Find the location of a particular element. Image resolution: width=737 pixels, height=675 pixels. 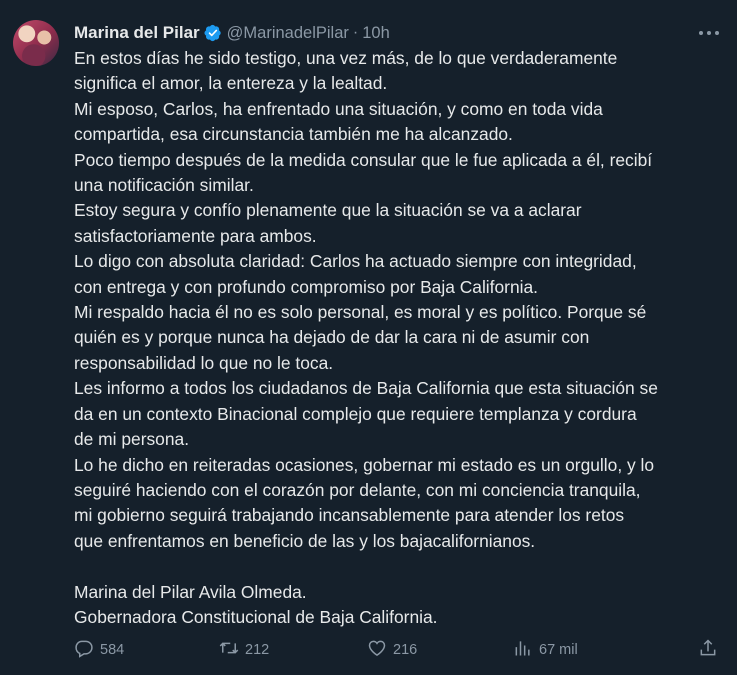

signature-name: Marina del Pilar Avila Olmeda. is located at coordinates (190, 591).